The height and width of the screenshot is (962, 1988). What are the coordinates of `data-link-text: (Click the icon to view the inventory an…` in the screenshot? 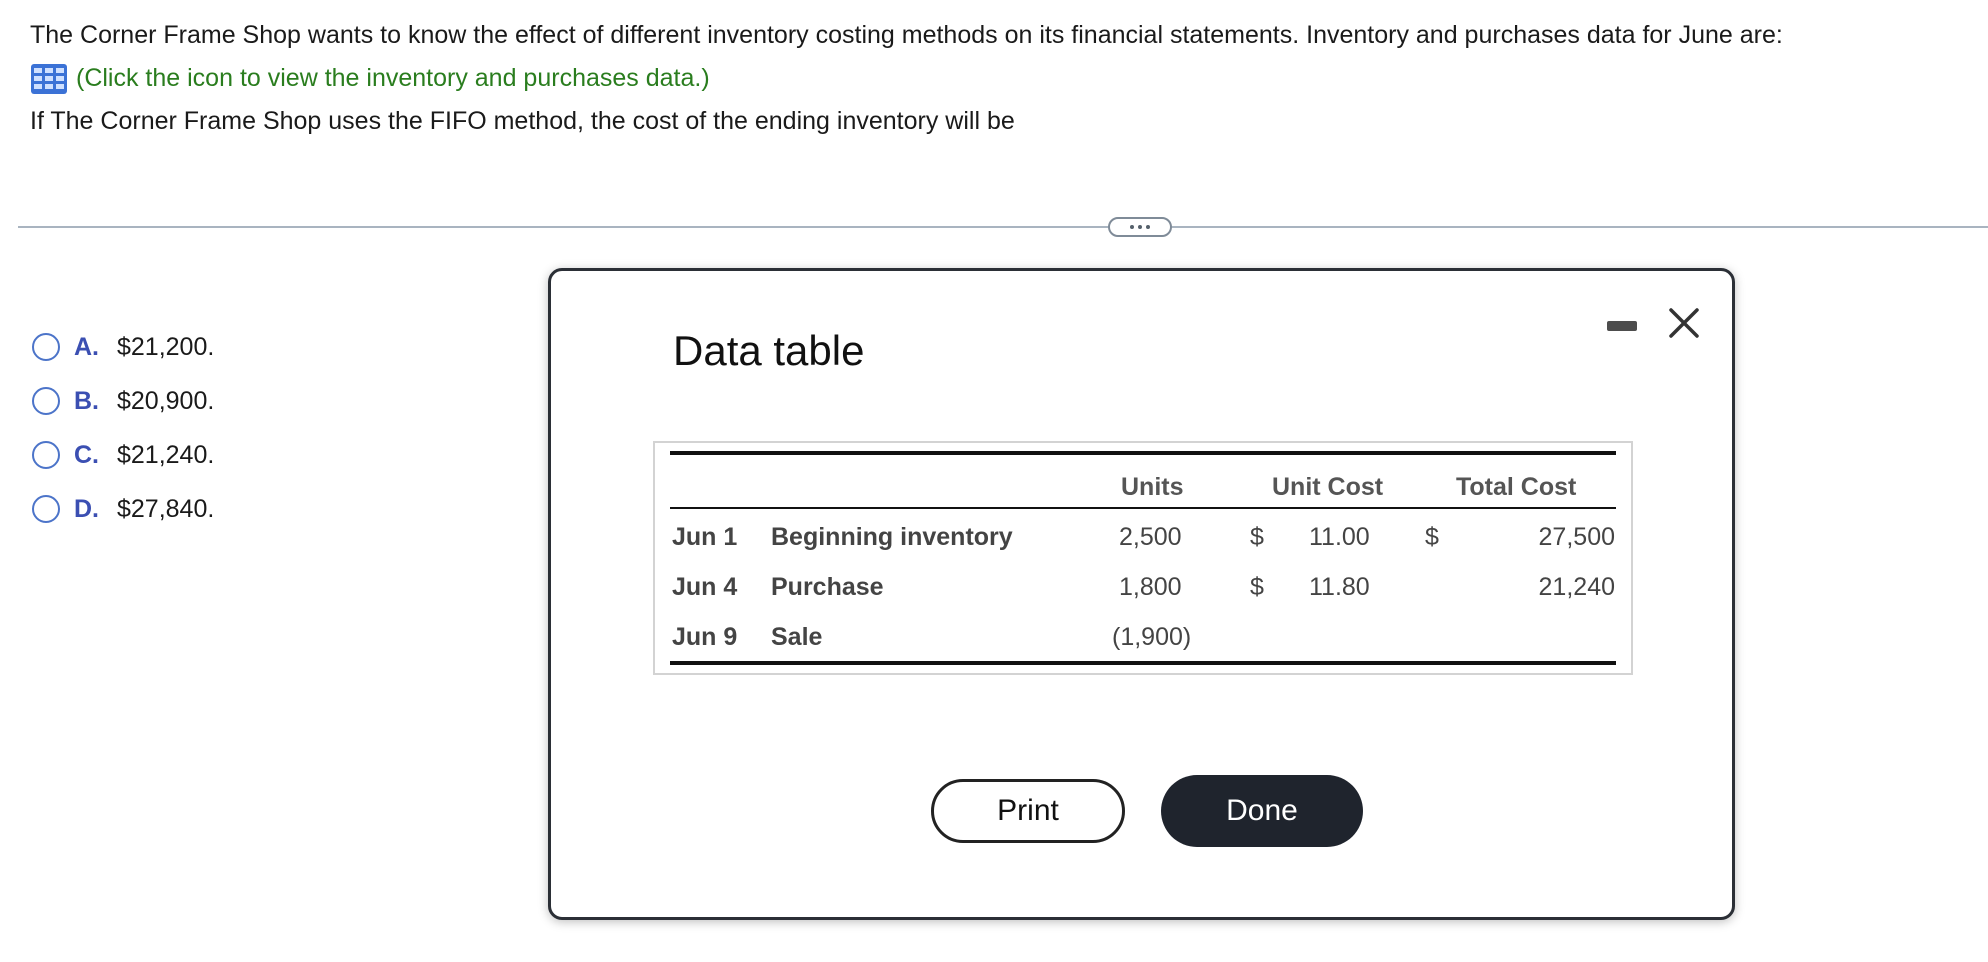 It's located at (393, 78).